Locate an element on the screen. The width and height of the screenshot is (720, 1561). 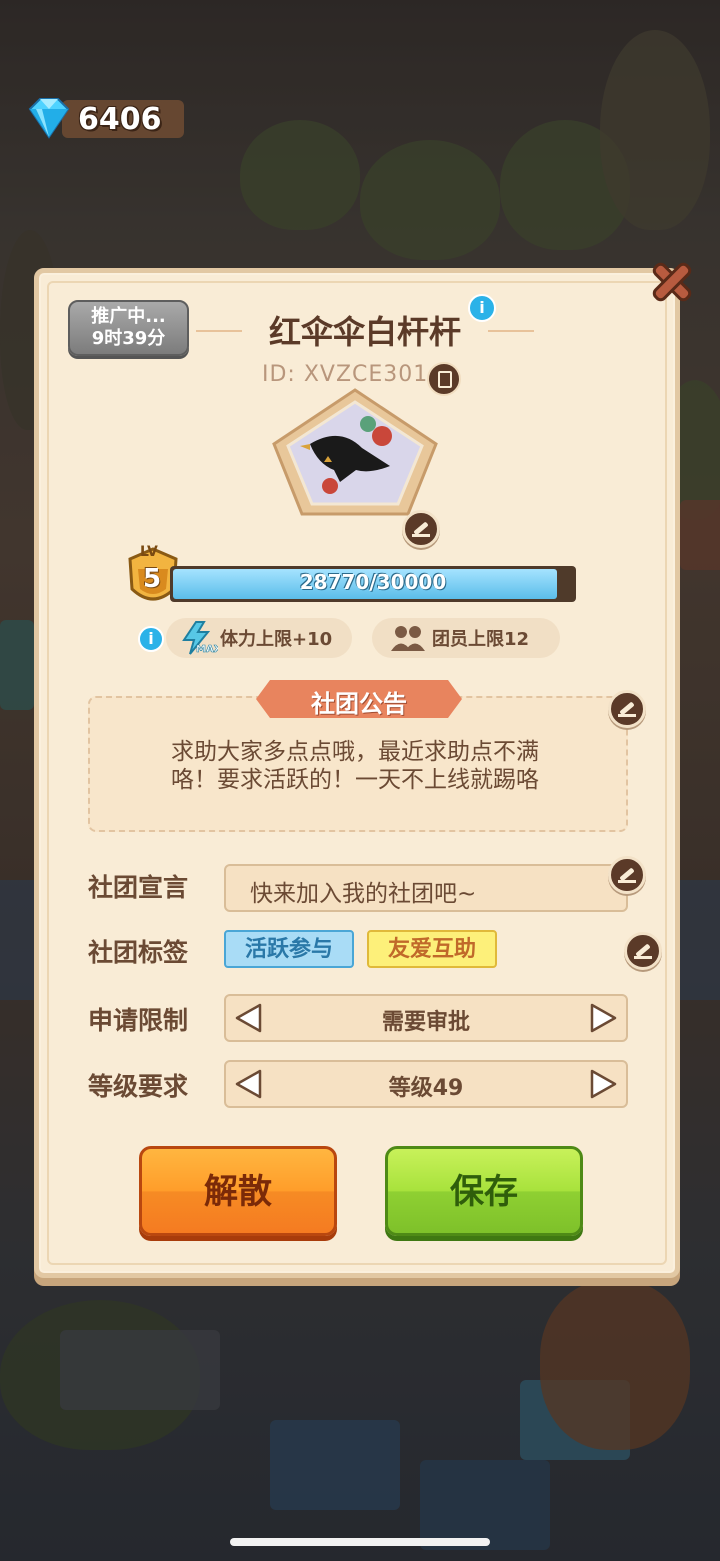
save-button-label: 保存 is located at coordinates (484, 1192).